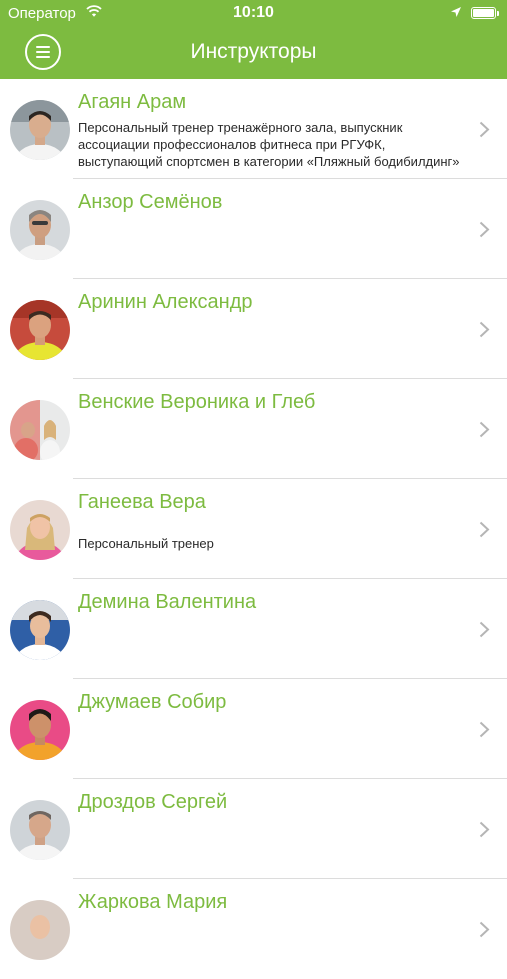 This screenshot has width=507, height=979. What do you see at coordinates (152, 702) in the screenshot?
I see `instructor-name: Джумаев Собир` at bounding box center [152, 702].